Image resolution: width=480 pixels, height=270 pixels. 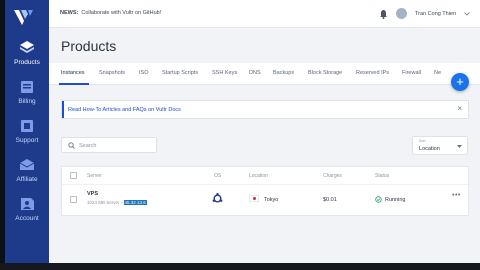 I want to click on sort-caption: Sort, so click(x=422, y=141).